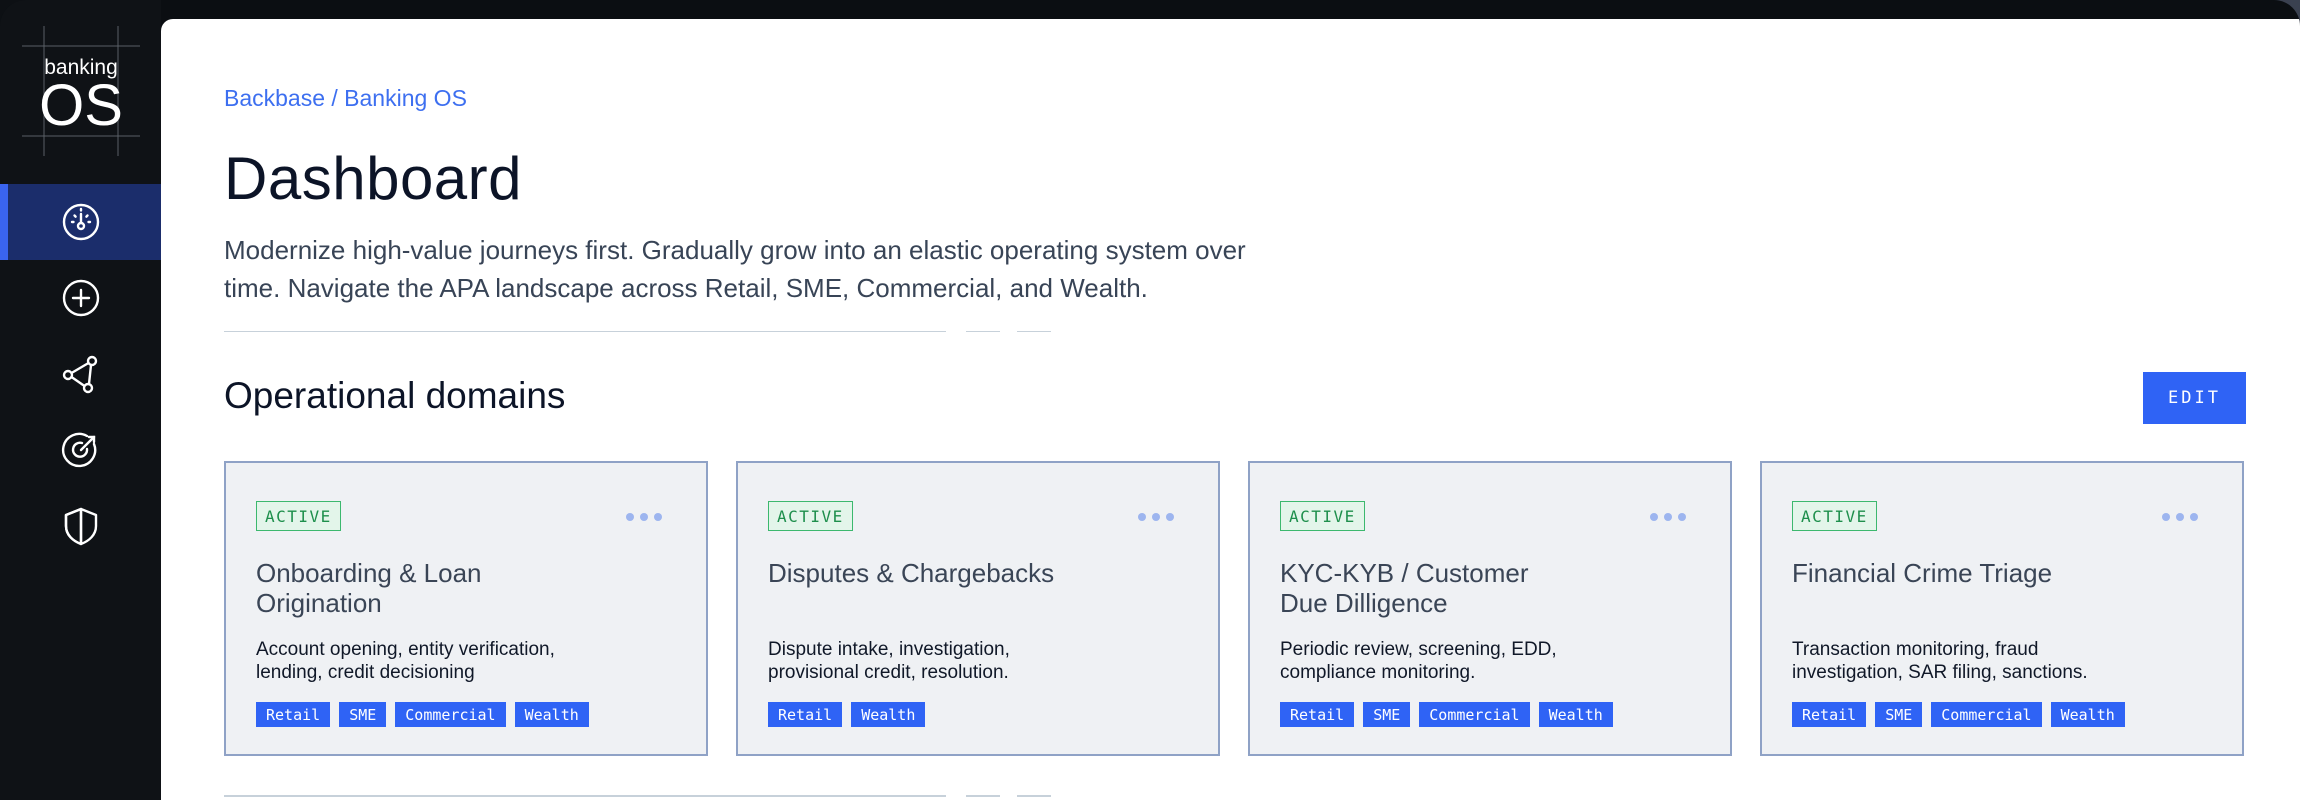  I want to click on card-title: Financial Crime Triage, so click(1922, 573).